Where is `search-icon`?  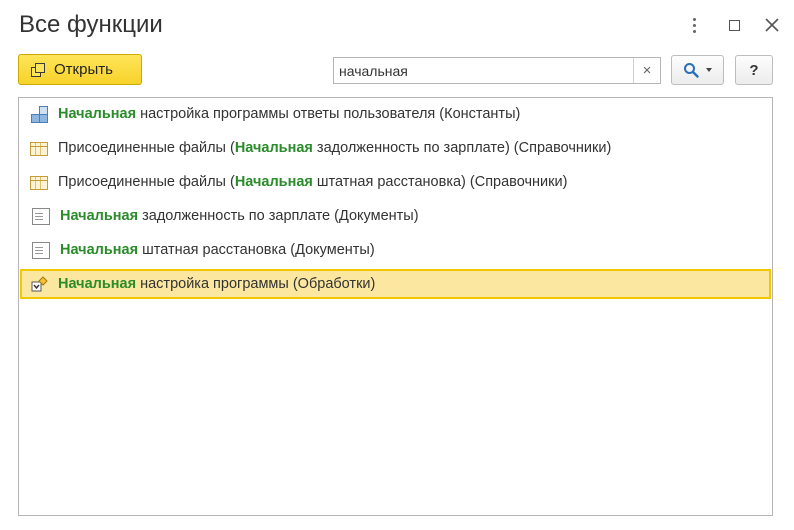
search-icon is located at coordinates (691, 70).